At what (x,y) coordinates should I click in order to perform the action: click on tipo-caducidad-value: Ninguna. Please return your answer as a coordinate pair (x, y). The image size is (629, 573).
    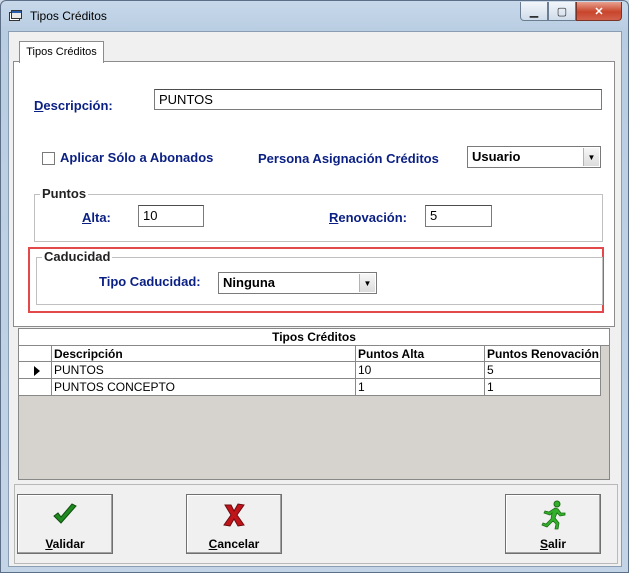
    Looking at the image, I should click on (249, 282).